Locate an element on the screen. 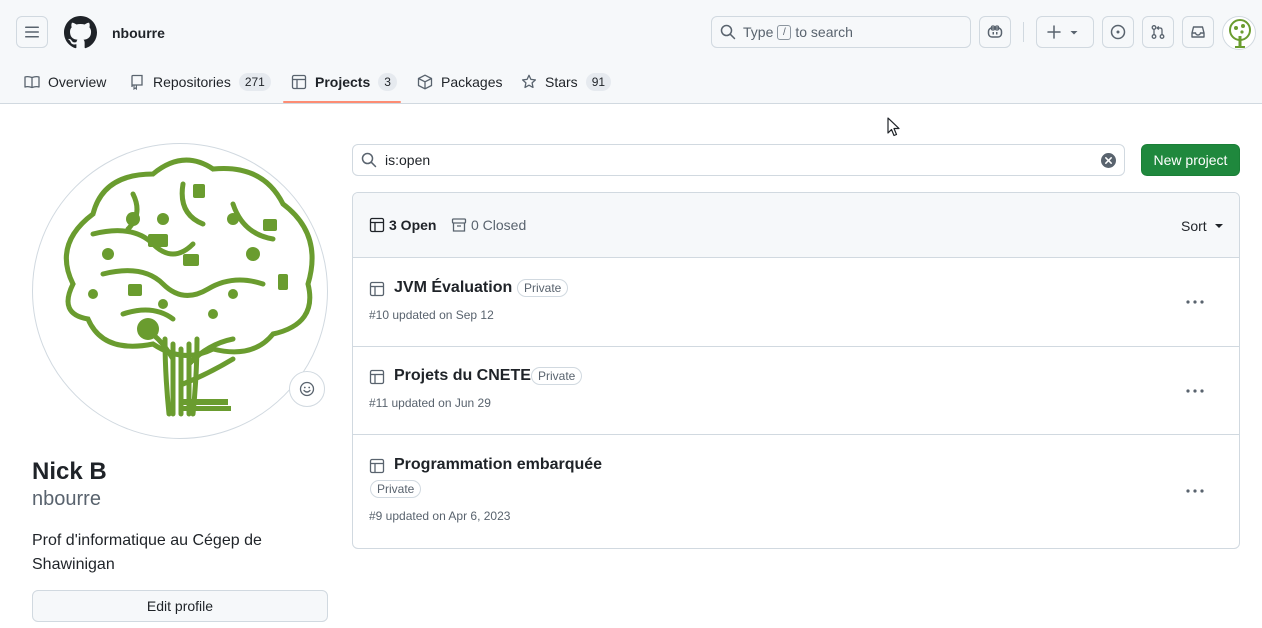  issues-button is located at coordinates (1118, 32).